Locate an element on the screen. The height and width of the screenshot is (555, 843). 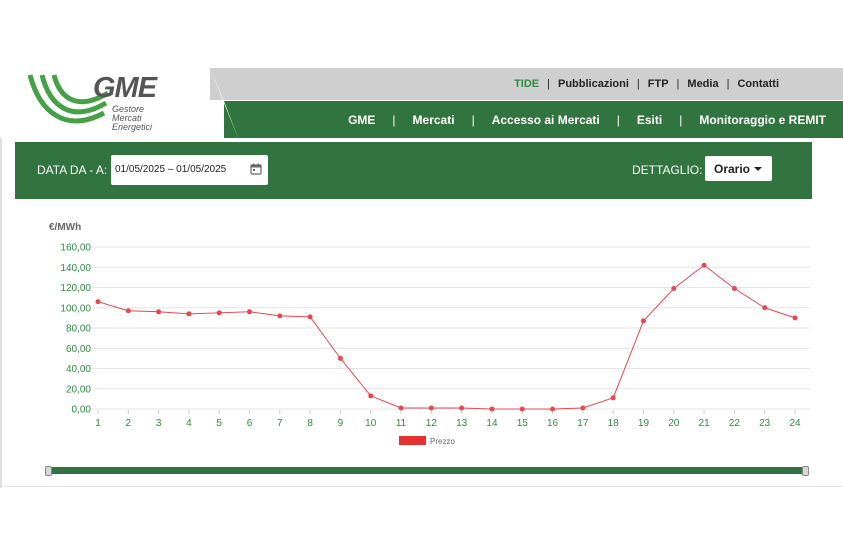
top-nav-link-pubblicazioni: Pubblicazioni is located at coordinates (593, 84).